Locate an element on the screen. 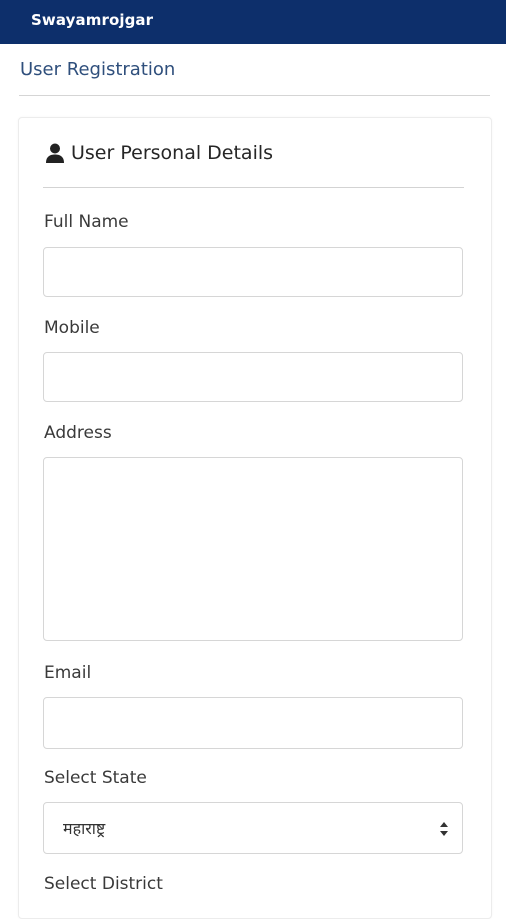 This screenshot has height=919, width=506. district-label: Select District is located at coordinates (103, 884).